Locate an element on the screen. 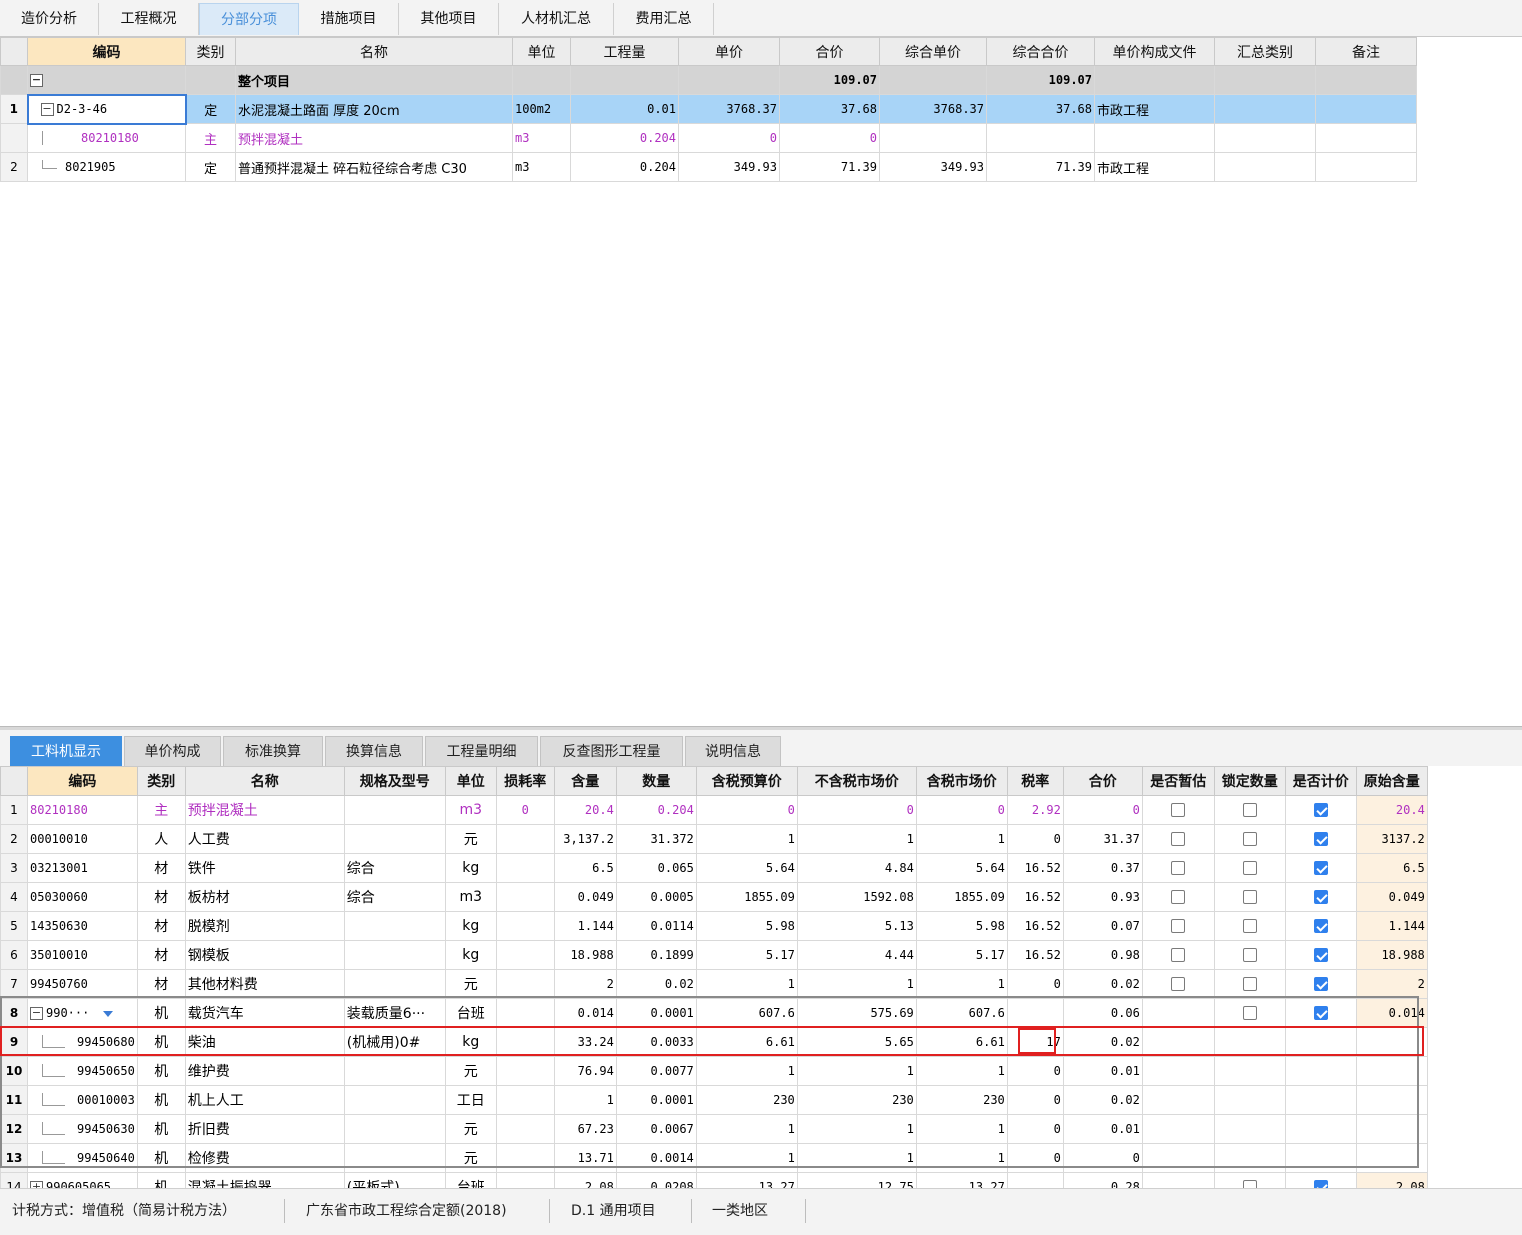 This screenshot has width=1522, height=1235. orig-content-cell: 3137.2 is located at coordinates (1391, 839).